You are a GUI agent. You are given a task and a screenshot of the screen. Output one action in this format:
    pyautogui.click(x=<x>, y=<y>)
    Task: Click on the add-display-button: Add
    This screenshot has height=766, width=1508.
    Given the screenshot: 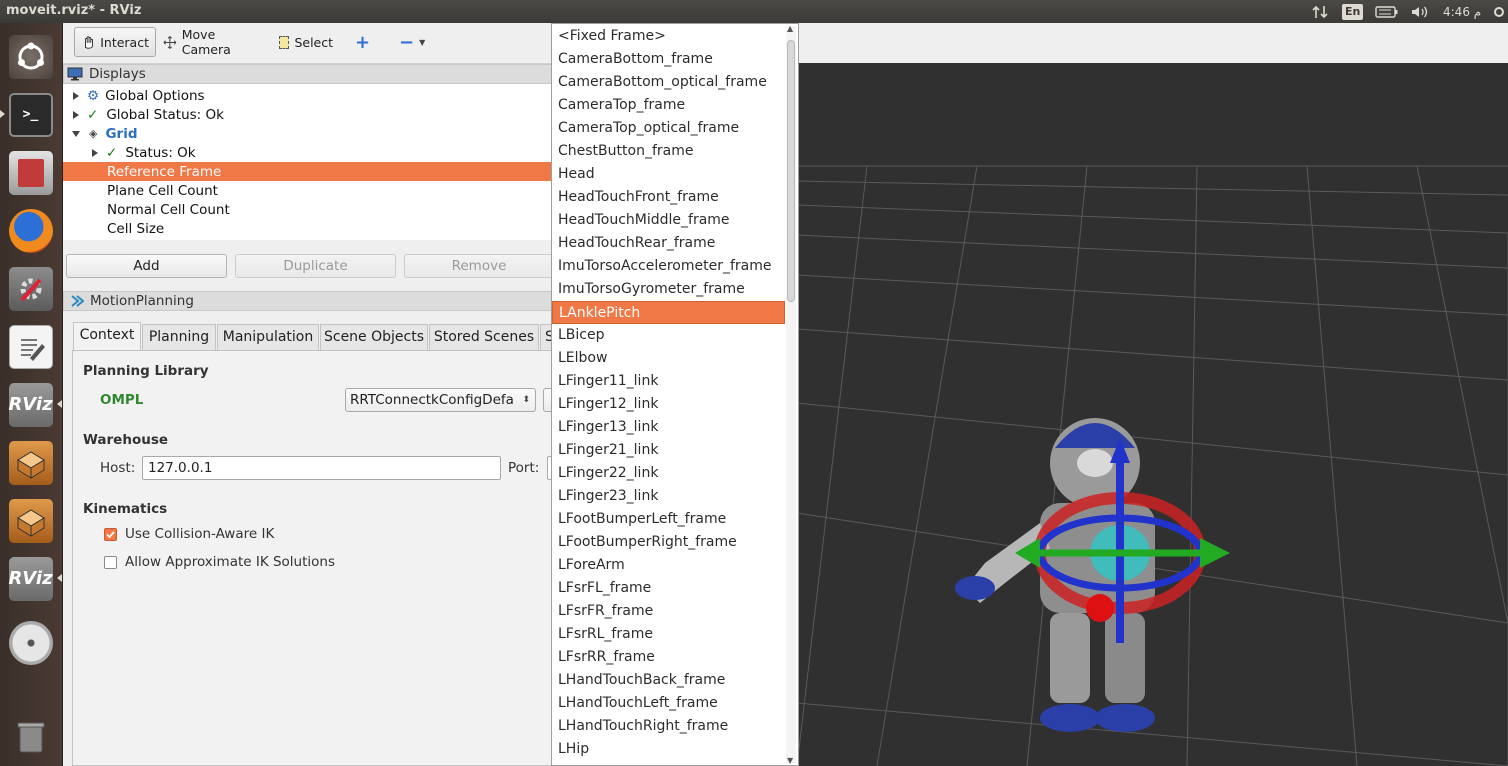 What is the action you would take?
    pyautogui.click(x=146, y=266)
    